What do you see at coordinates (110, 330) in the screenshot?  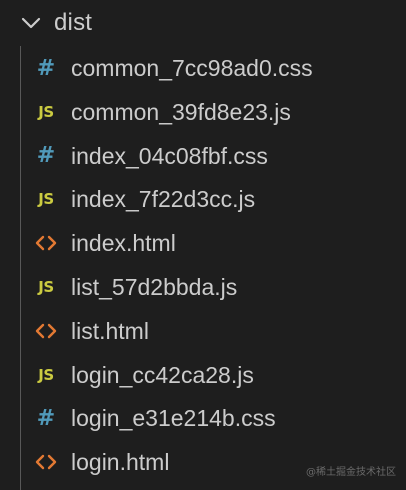 I see `file-label: list.html` at bounding box center [110, 330].